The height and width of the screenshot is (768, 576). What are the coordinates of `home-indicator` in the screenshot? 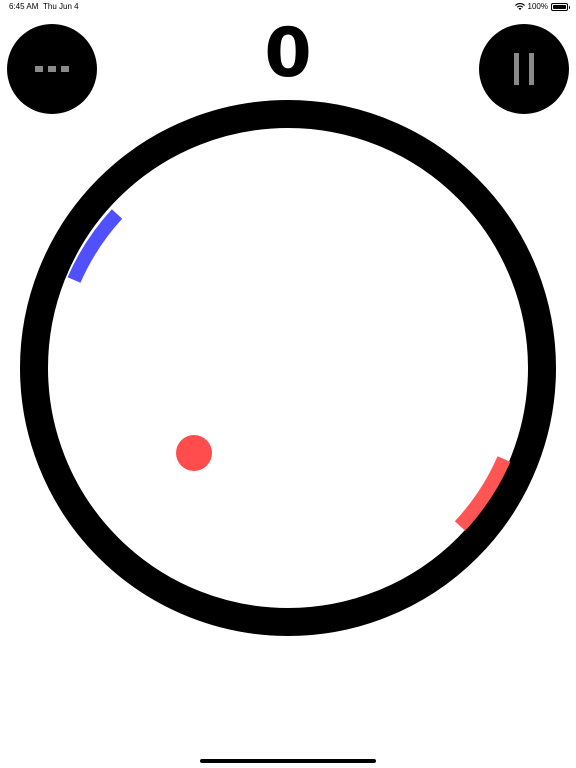 It's located at (288, 761).